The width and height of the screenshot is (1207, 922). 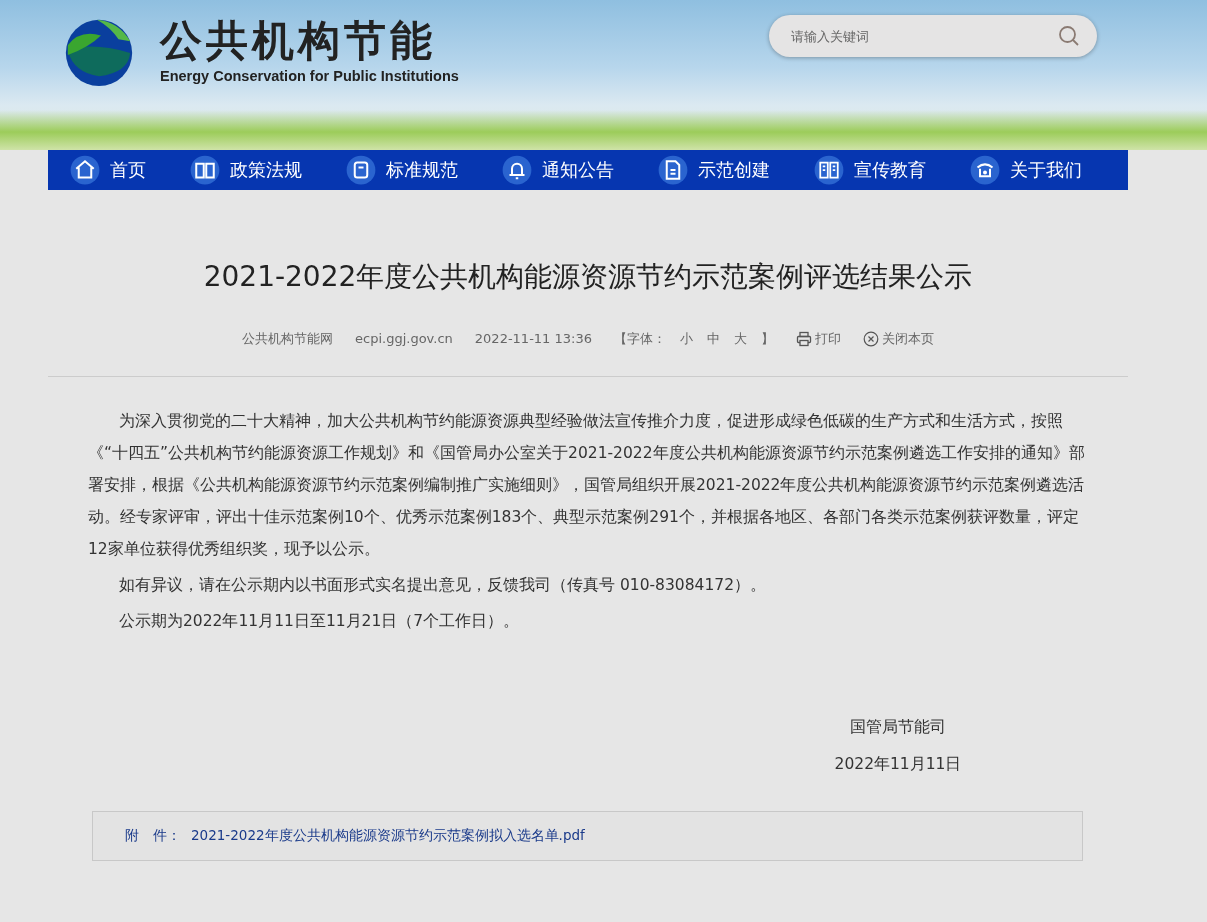 I want to click on attachment-link: 2021-2022年度公共机构能源资源节约示范案例拟入选名单.pdf, so click(x=388, y=835).